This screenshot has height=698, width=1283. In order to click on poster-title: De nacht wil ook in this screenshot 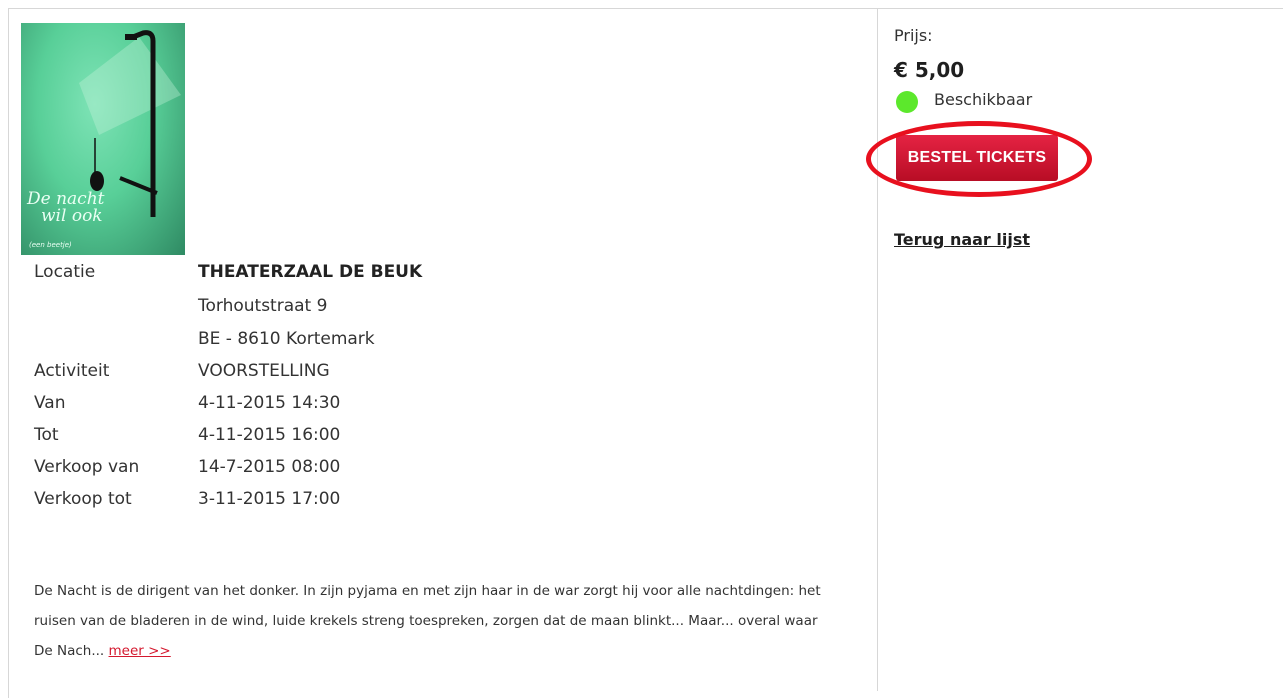, I will do `click(77, 208)`.